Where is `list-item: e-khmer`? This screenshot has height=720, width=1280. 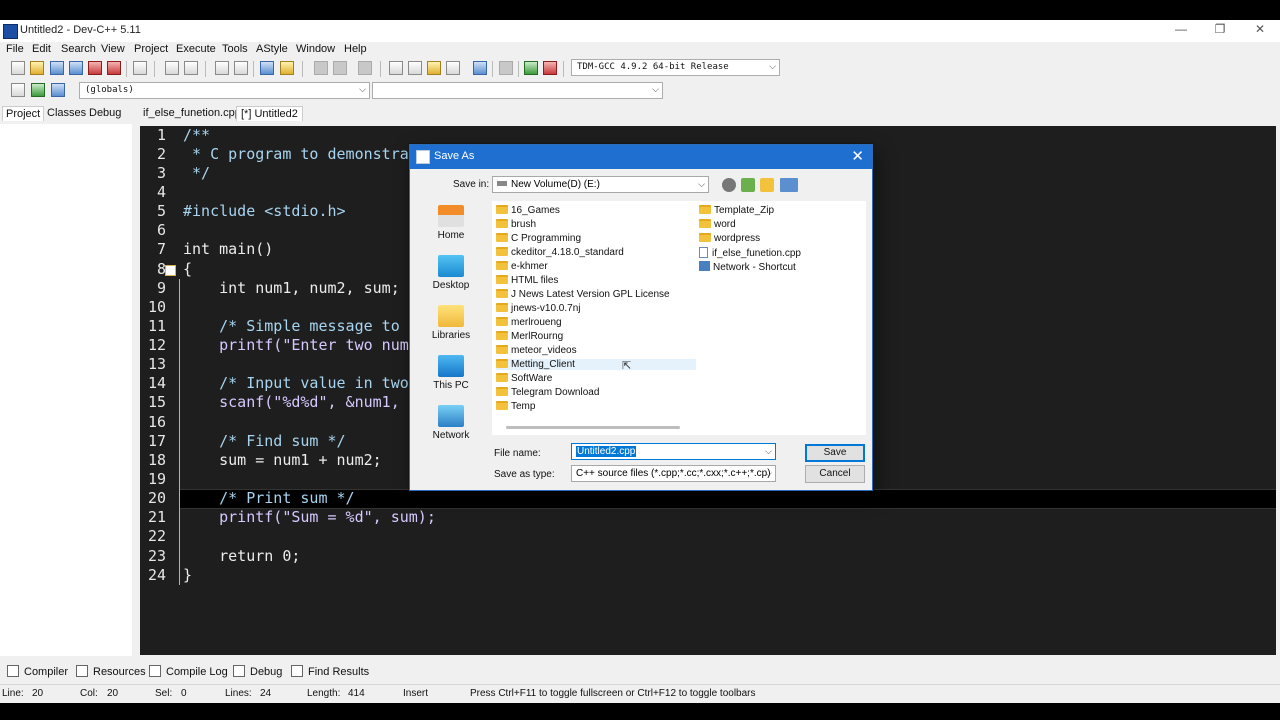
list-item: e-khmer is located at coordinates (522, 266).